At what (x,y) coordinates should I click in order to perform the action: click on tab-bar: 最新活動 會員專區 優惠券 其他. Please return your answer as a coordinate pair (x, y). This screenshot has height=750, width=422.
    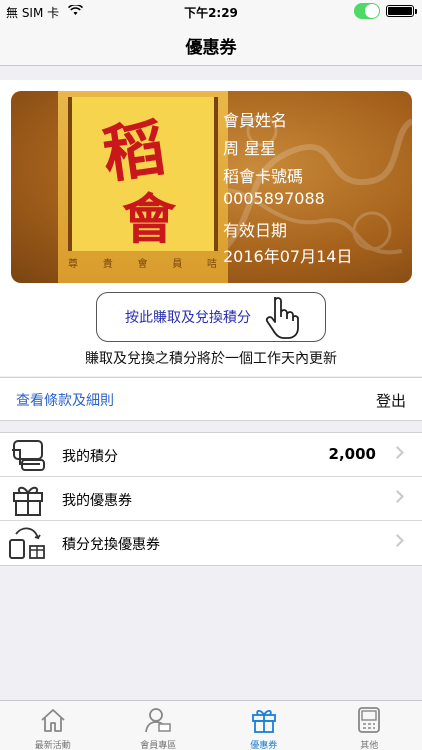
    Looking at the image, I should click on (211, 725).